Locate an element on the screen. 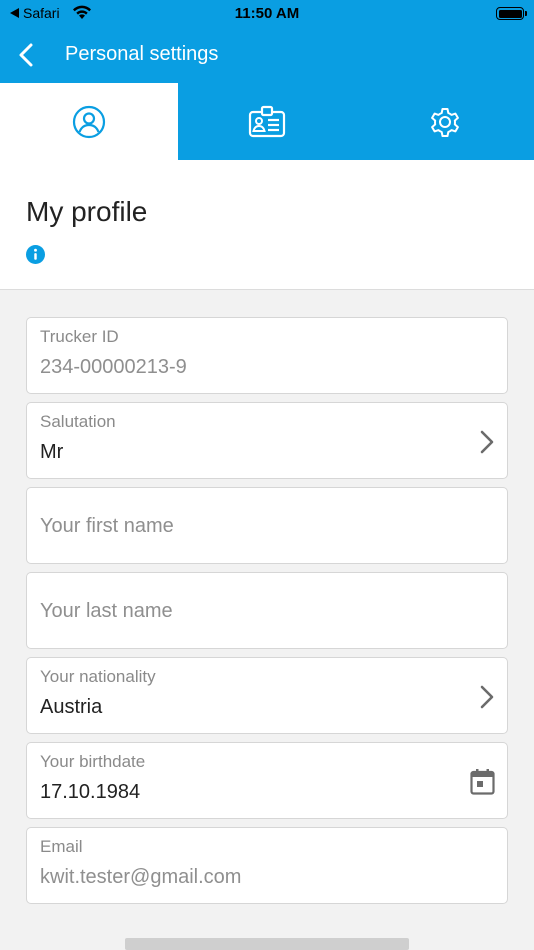 Image resolution: width=534 pixels, height=950 pixels. id-card-icon is located at coordinates (267, 121).